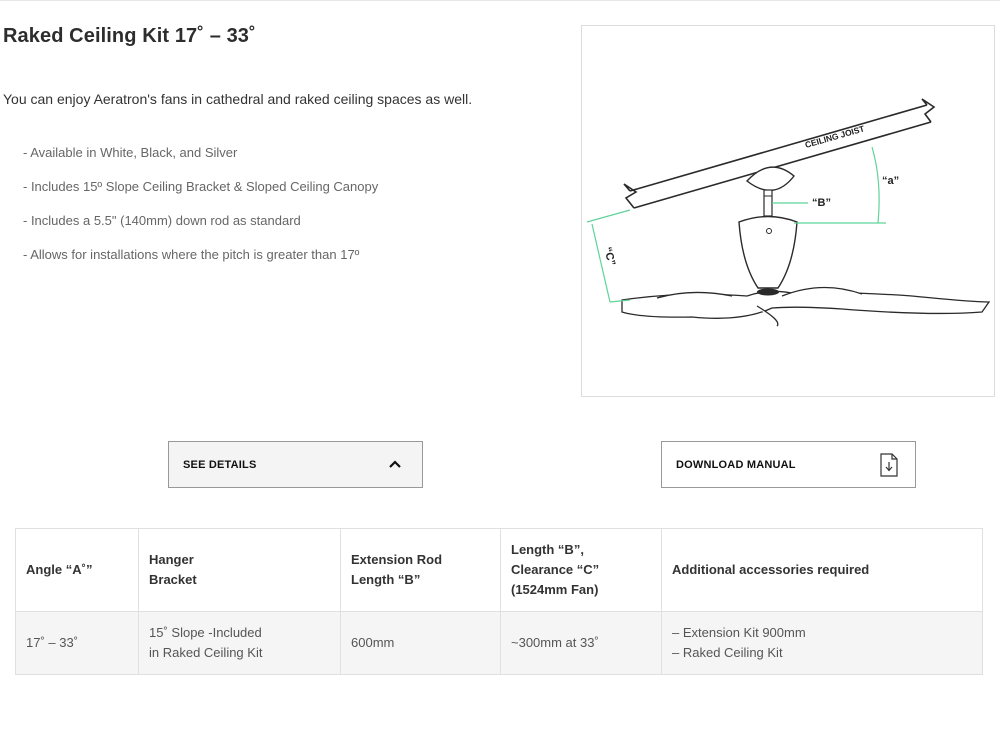 The width and height of the screenshot is (1000, 750). Describe the element at coordinates (581, 643) in the screenshot. I see `cell-length-clearance: ~300mm at 33˚` at that location.